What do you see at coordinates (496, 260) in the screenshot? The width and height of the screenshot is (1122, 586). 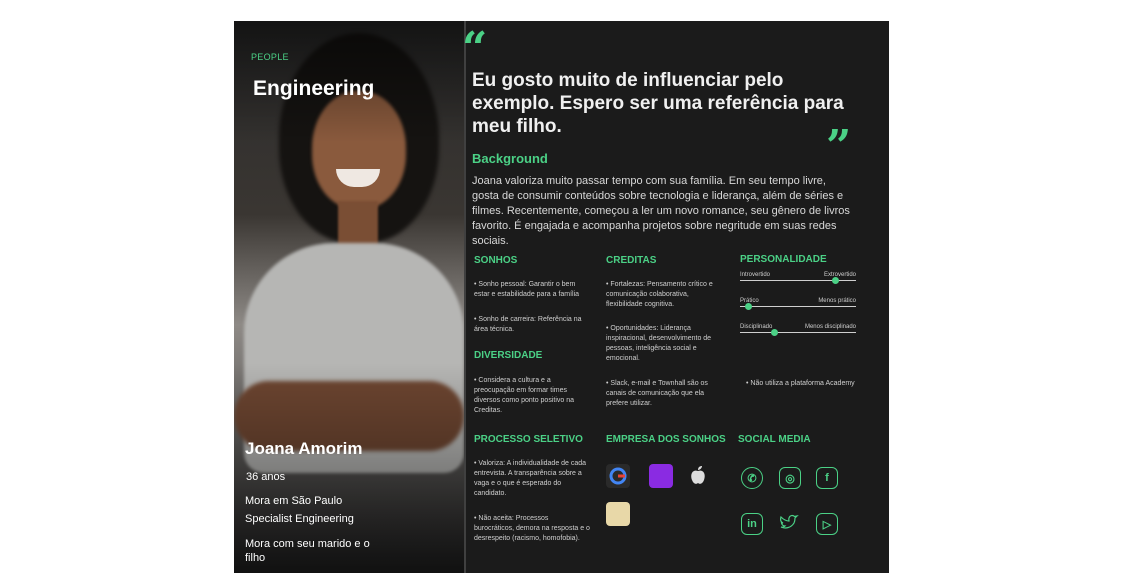 I see `sonhos-title: SONHOS` at bounding box center [496, 260].